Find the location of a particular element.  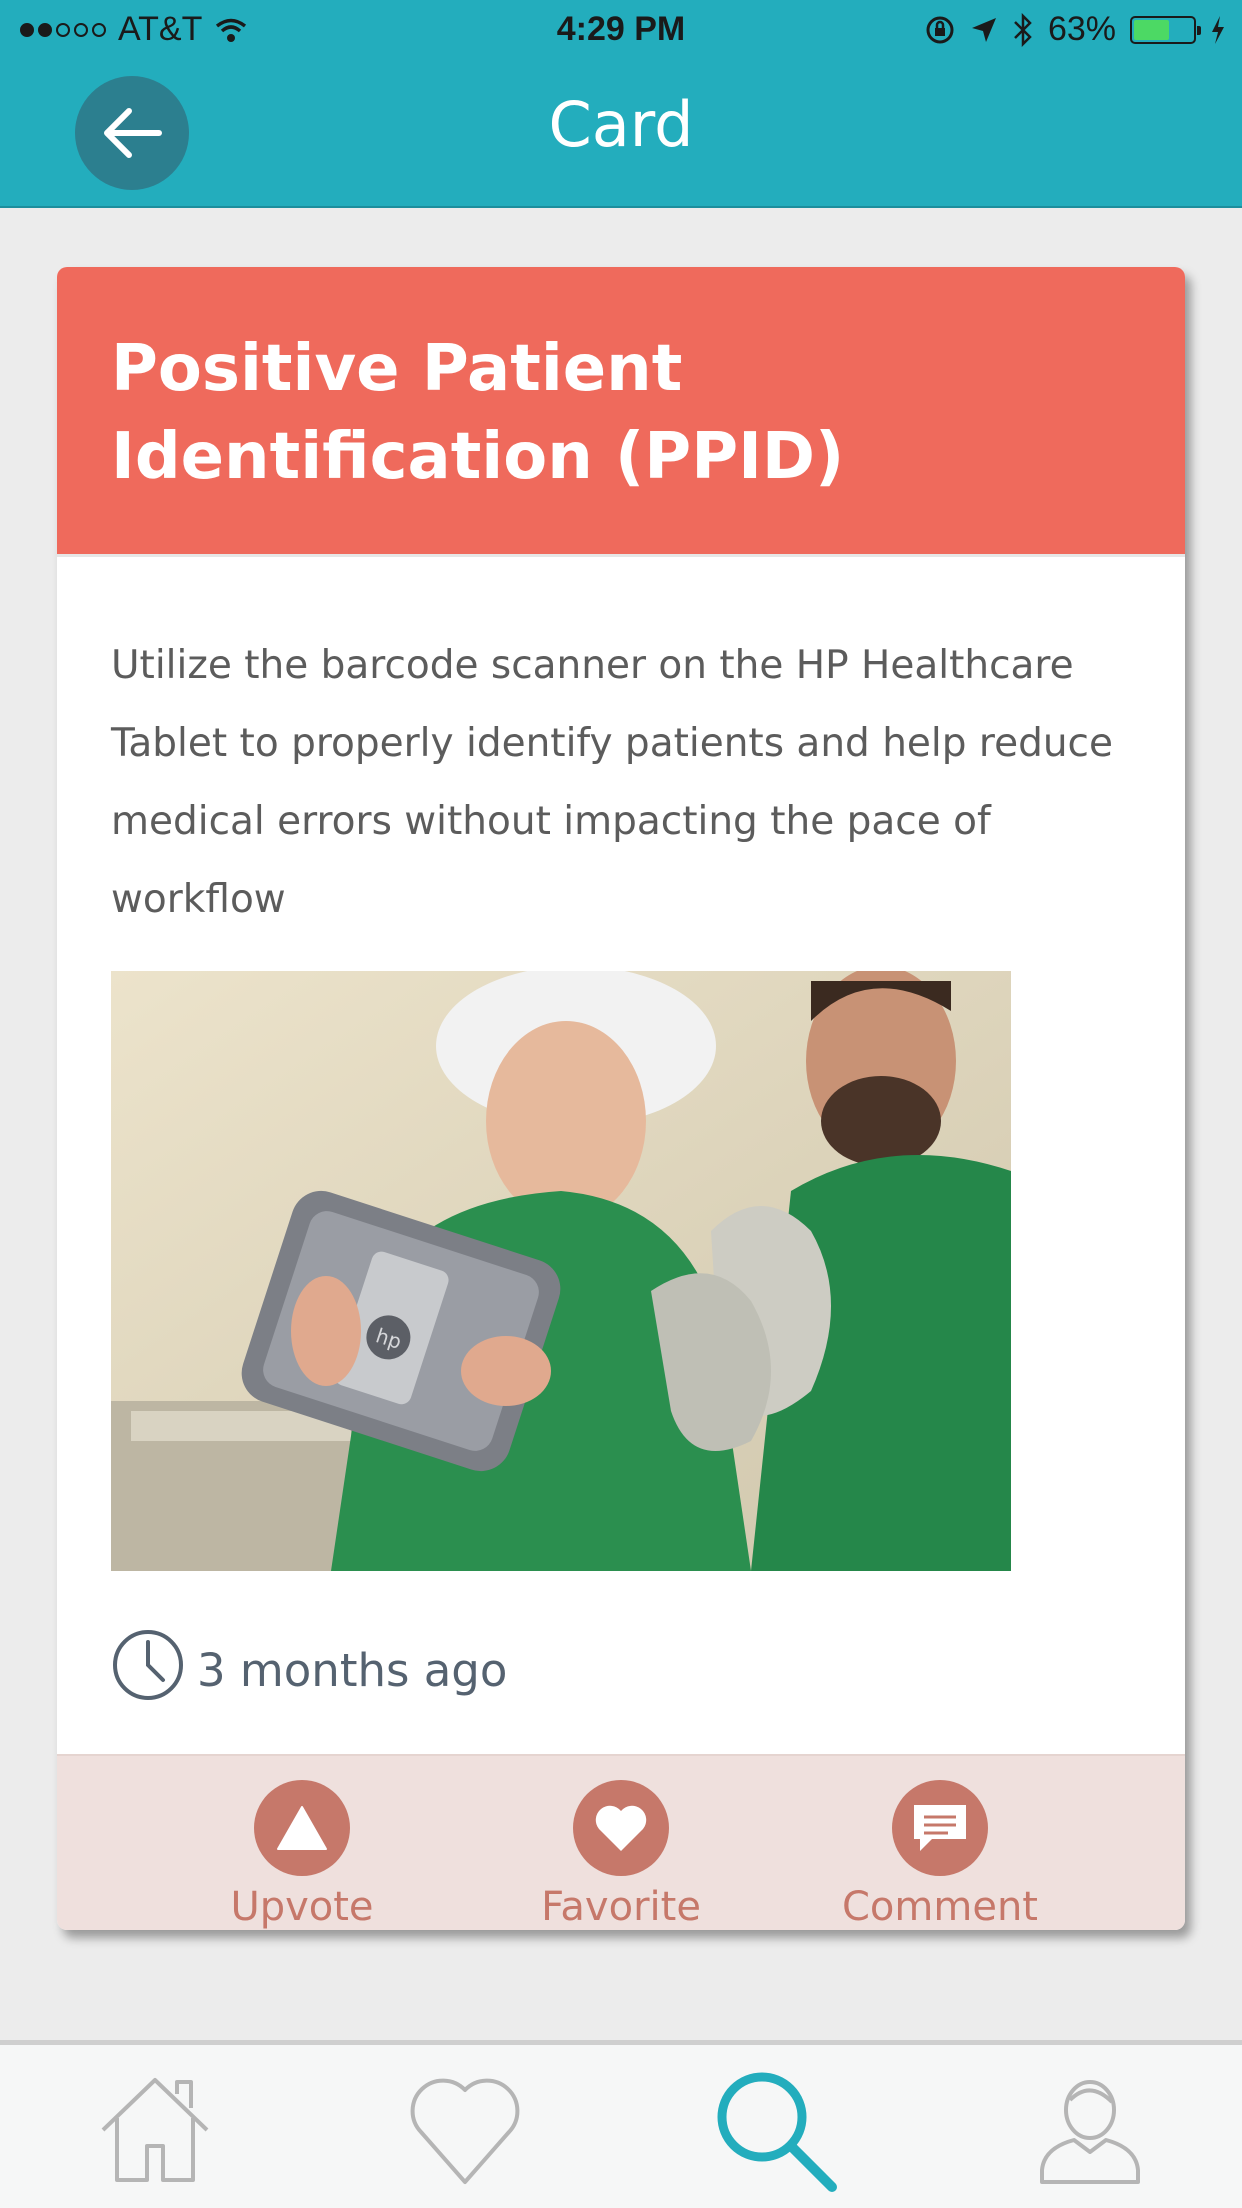

page-title: Card is located at coordinates (621, 124).